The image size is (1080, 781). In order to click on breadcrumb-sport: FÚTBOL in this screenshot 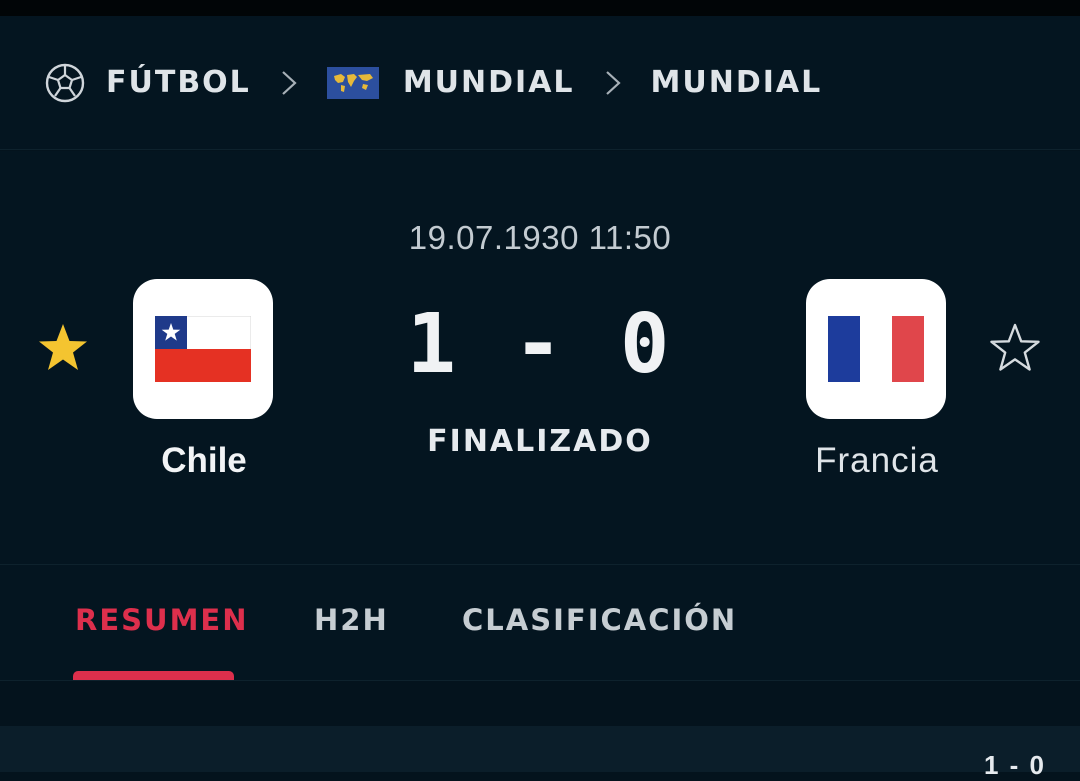, I will do `click(178, 82)`.